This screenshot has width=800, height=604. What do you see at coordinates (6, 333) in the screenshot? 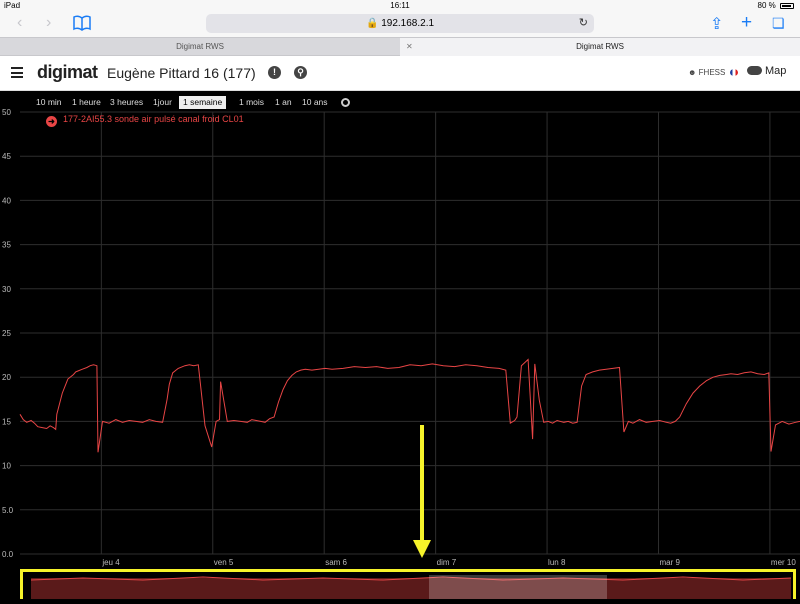
I see `y-tick-label: 25` at bounding box center [6, 333].